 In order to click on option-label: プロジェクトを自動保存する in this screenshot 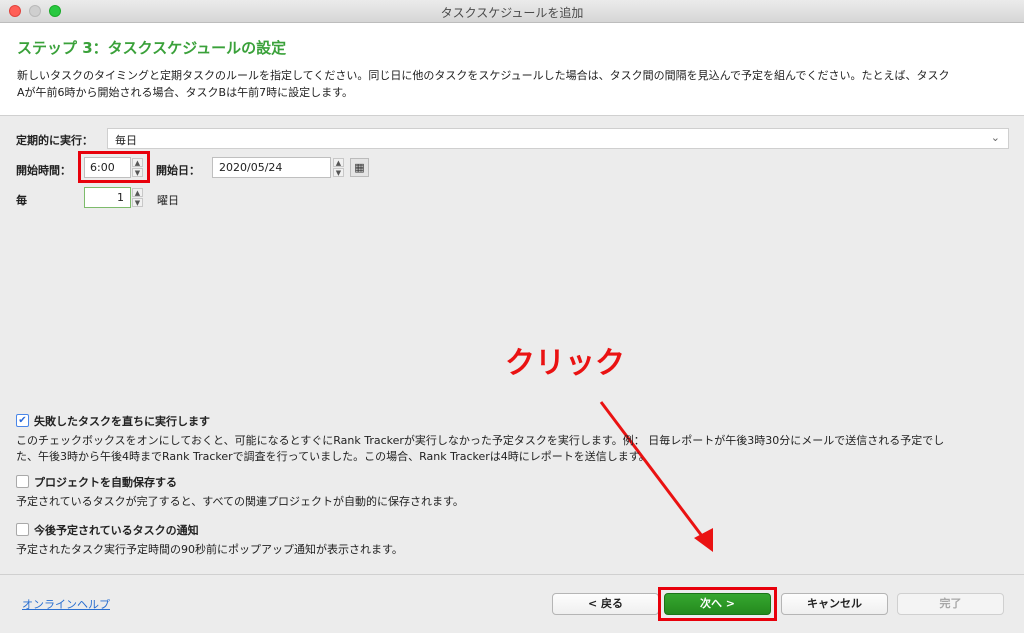, I will do `click(105, 482)`.